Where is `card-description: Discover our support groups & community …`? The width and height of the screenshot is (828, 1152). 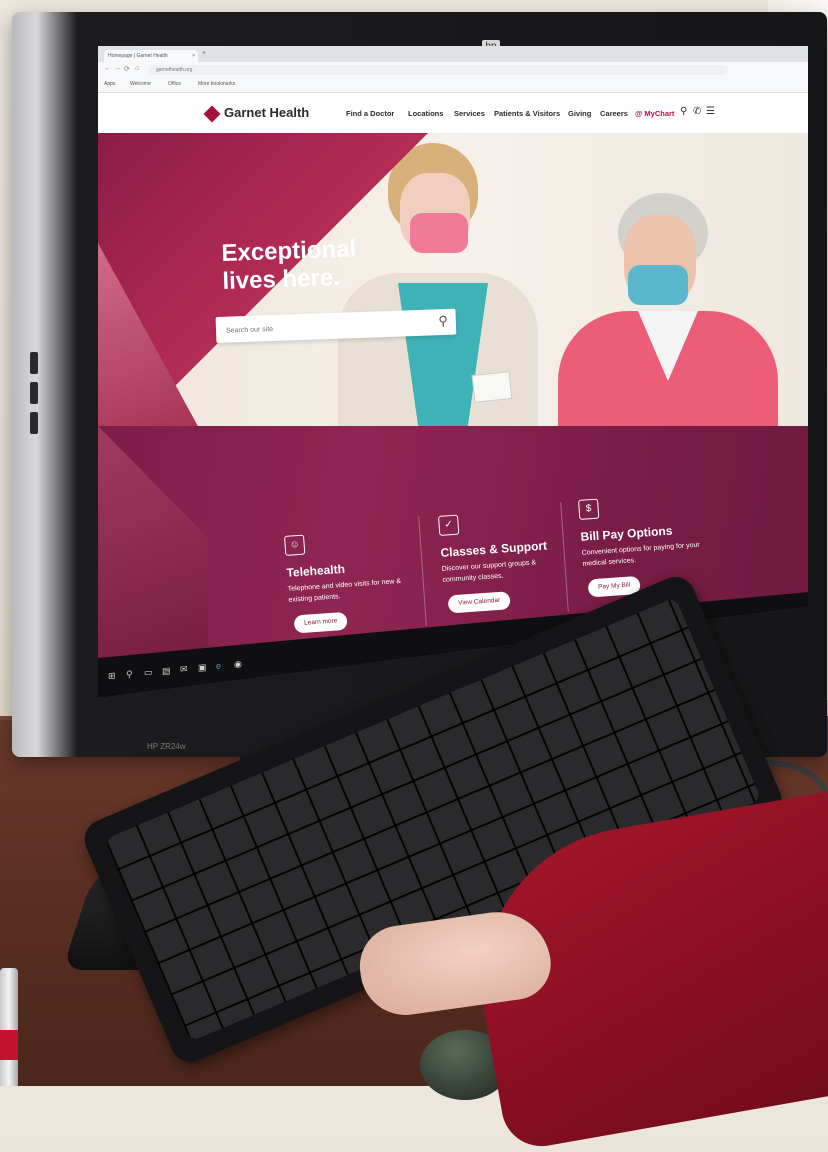 card-description: Discover our support groups & community … is located at coordinates (489, 571).